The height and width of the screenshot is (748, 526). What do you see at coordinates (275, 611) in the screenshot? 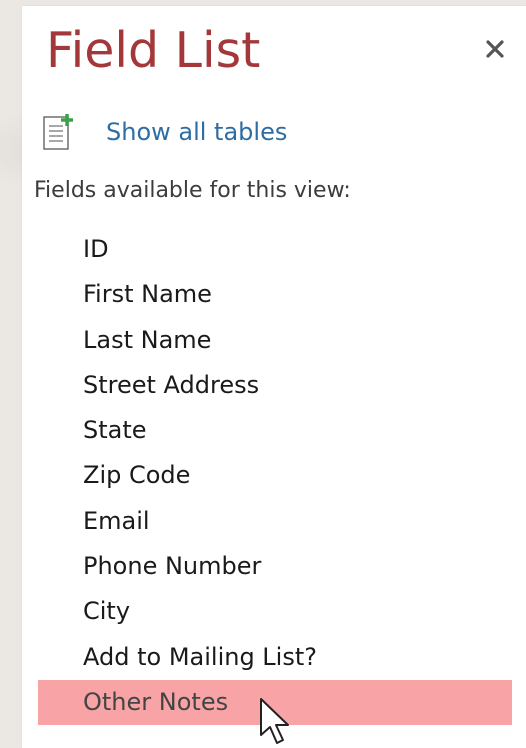
I see `field-item-city: City` at bounding box center [275, 611].